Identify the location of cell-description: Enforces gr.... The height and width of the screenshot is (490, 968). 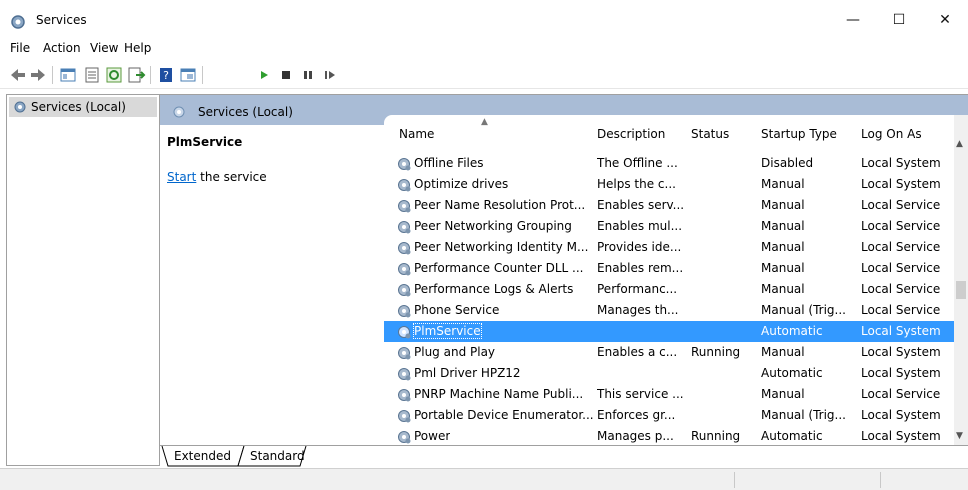
(636, 415).